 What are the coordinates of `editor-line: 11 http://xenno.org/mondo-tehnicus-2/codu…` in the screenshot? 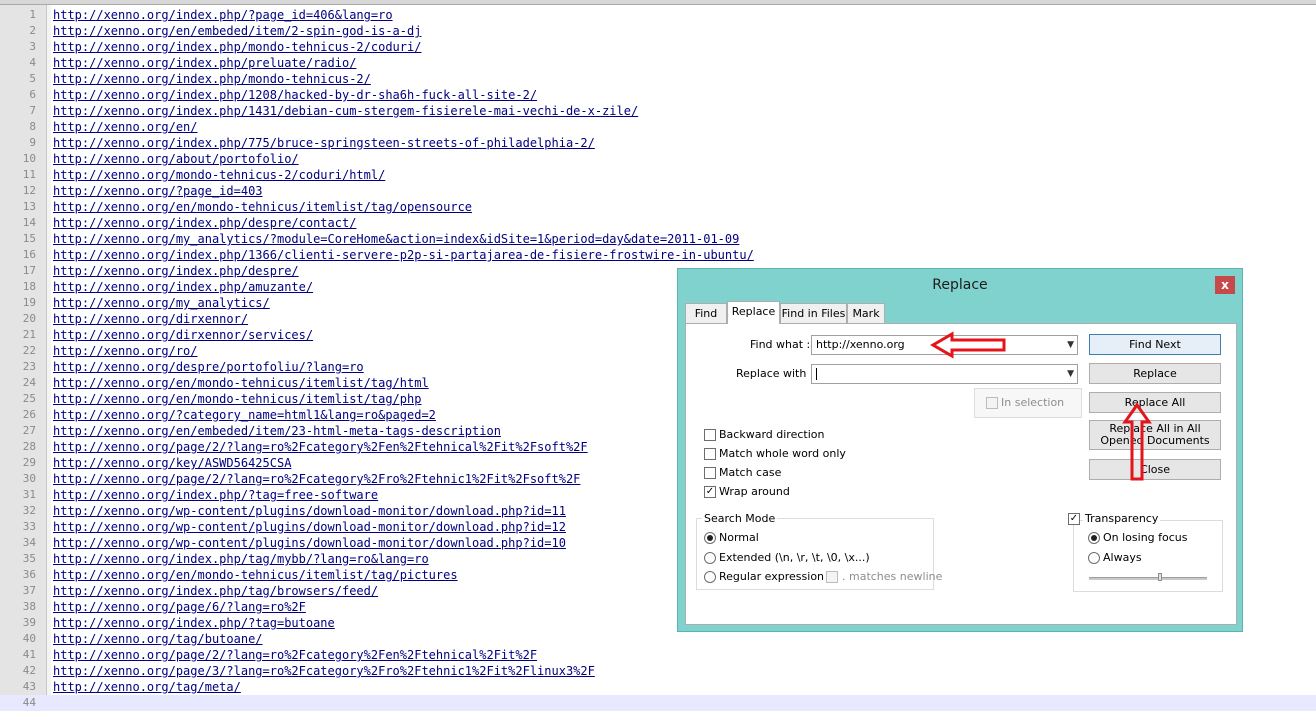 It's located at (658, 175).